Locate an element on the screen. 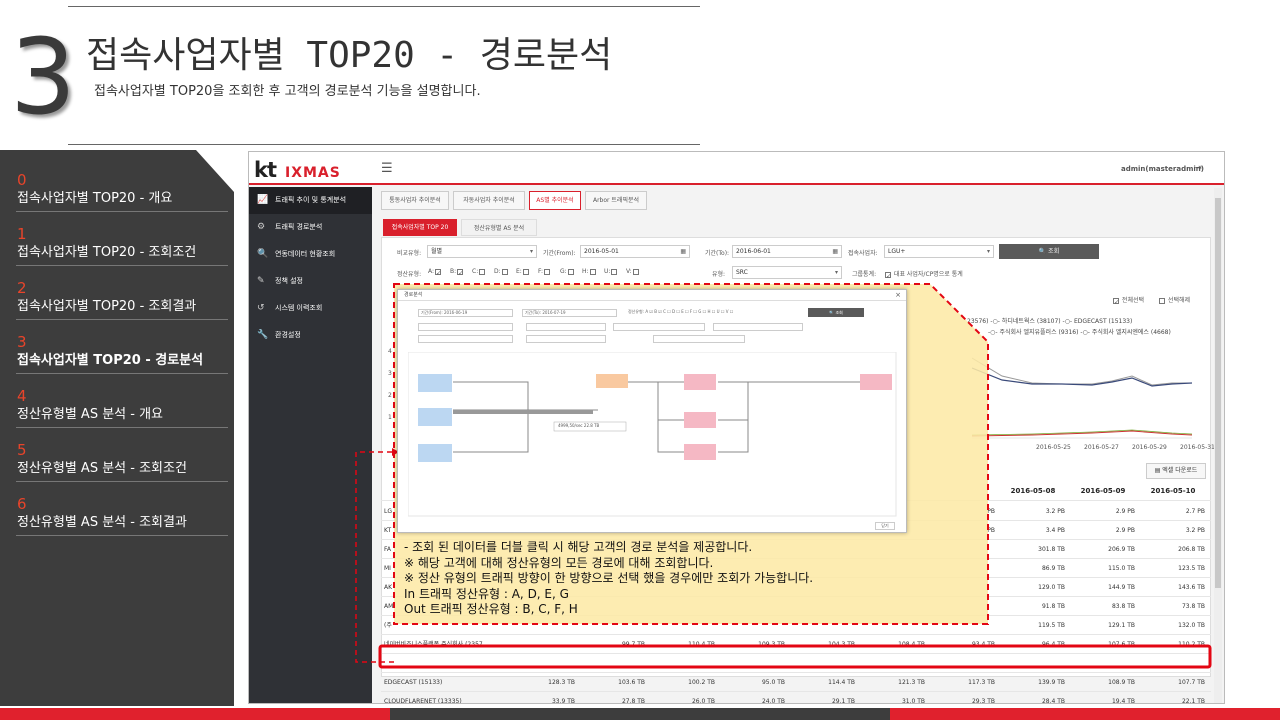 Image resolution: width=1280 pixels, height=720 pixels. popup-title: 경로분석 × is located at coordinates (652, 295).